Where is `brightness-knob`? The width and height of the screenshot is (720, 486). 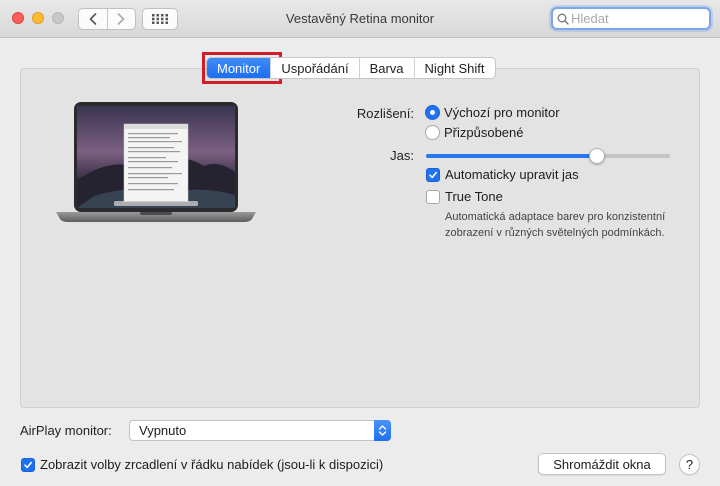
brightness-knob is located at coordinates (596, 156).